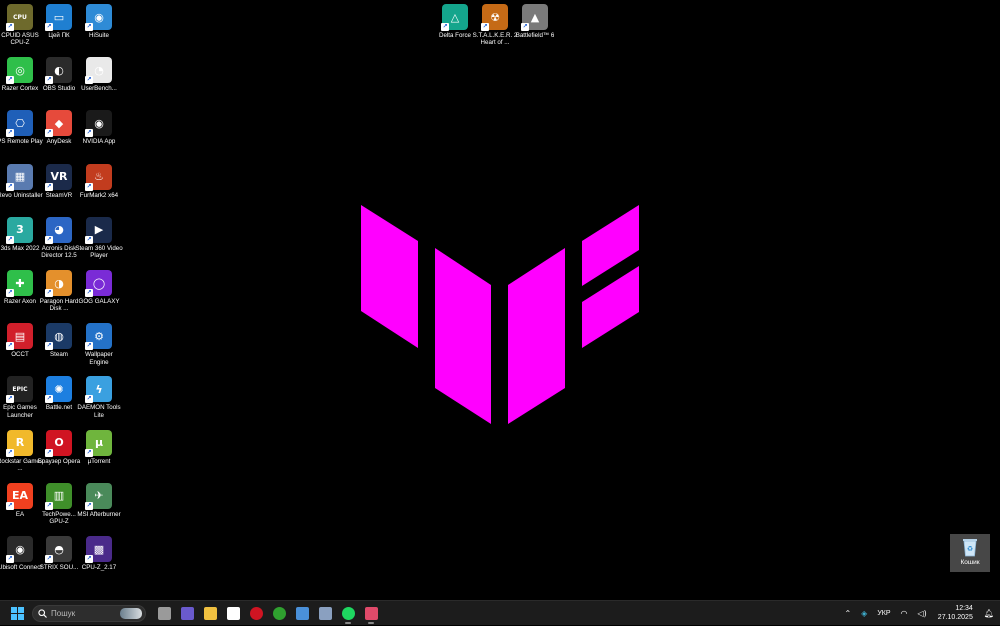  What do you see at coordinates (989, 613) in the screenshot?
I see `notification-bell-icon: 🔔︎` at bounding box center [989, 613].